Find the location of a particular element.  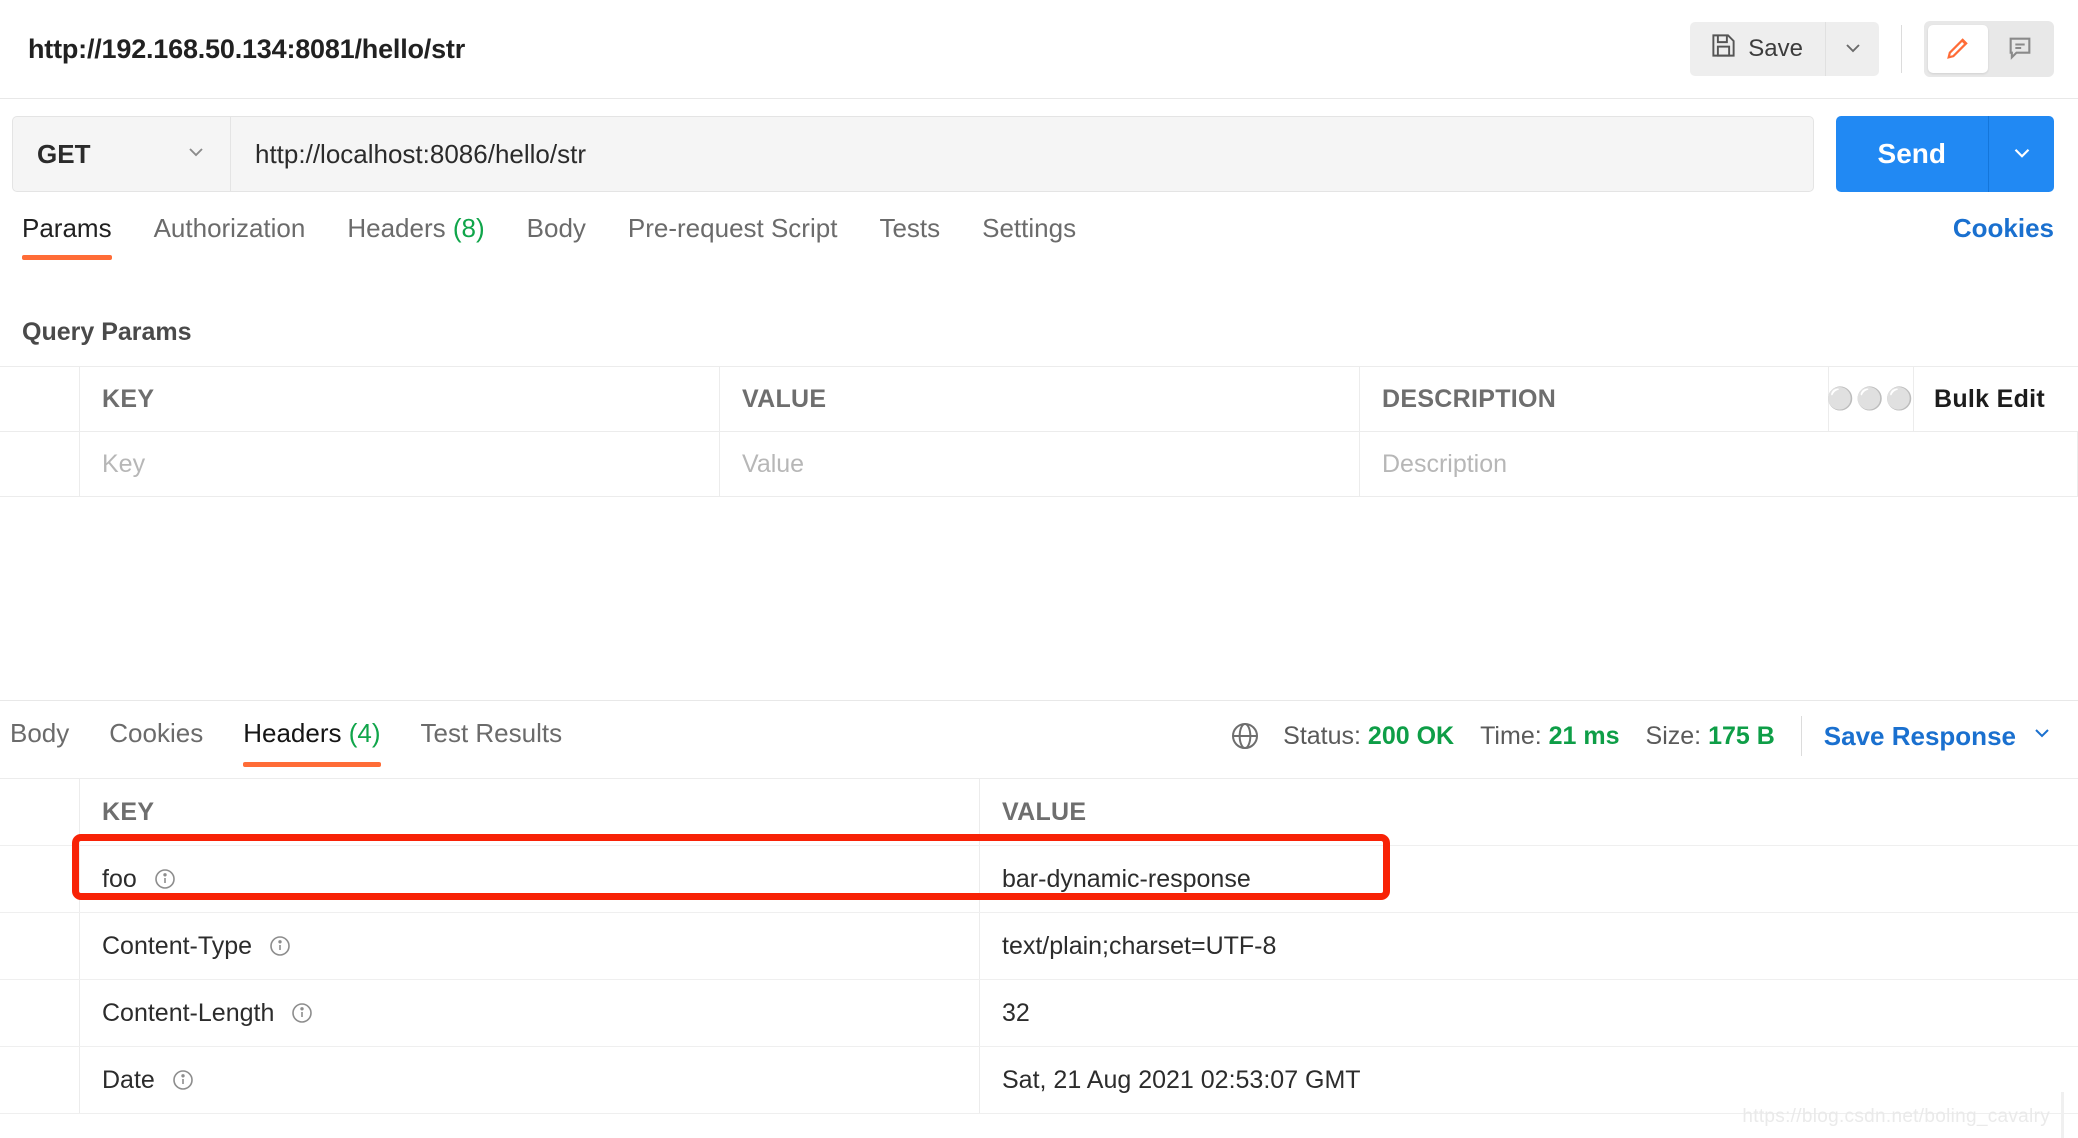

tab-label: Cookies is located at coordinates (156, 733).